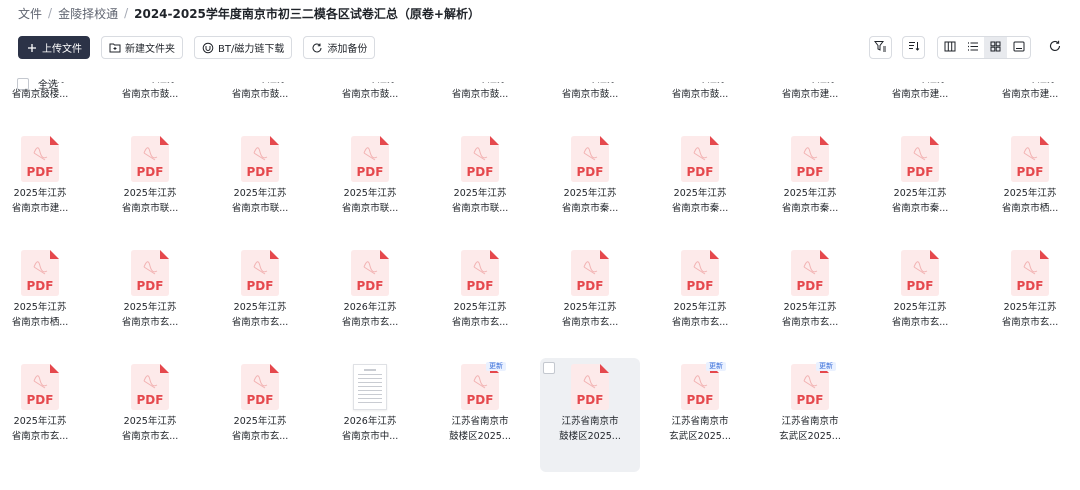 The image size is (1080, 490). I want to click on bt-download-button-label: BT/磁力链下载, so click(251, 49).